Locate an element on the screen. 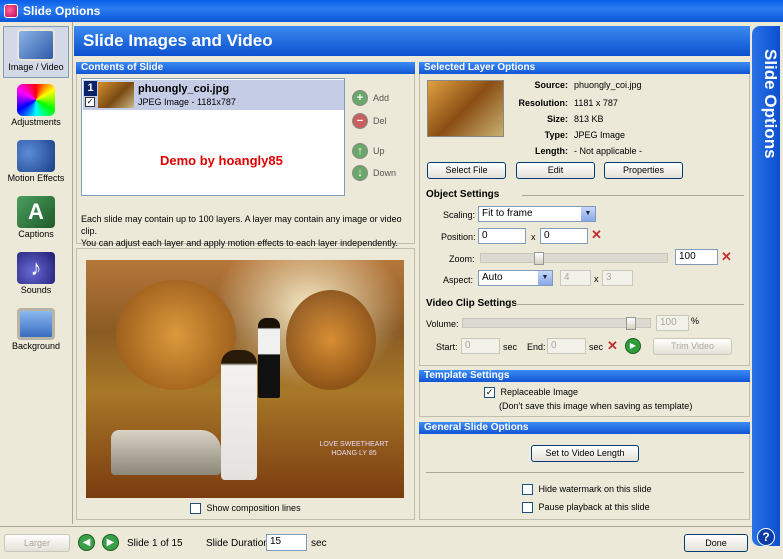 The image size is (783, 559). scaling-dropdown: Fit to frame ▼ is located at coordinates (537, 214).